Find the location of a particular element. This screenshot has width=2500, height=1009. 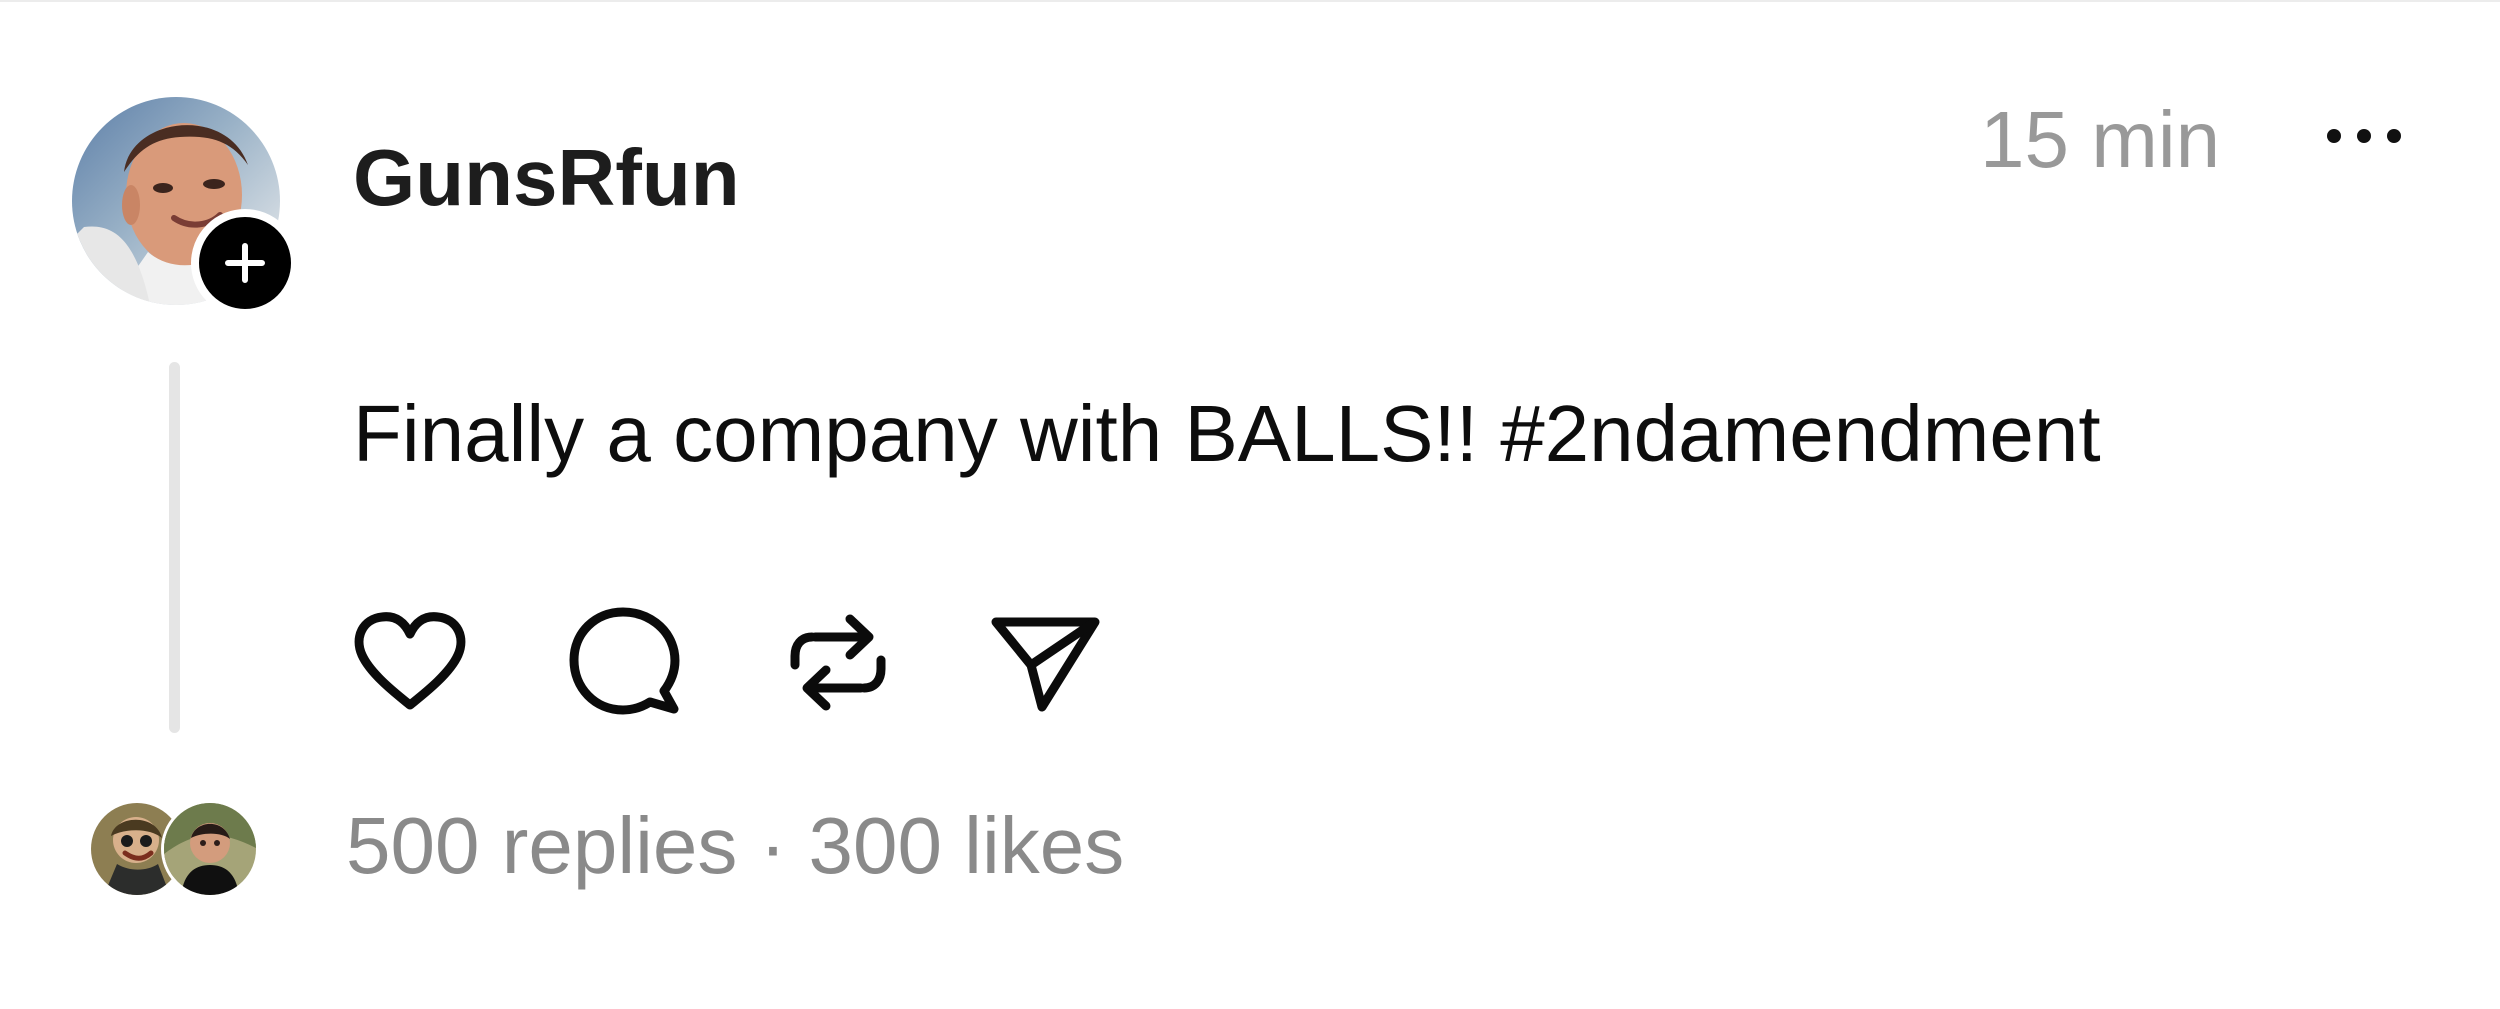

author-avatar-container is located at coordinates (187, 212).